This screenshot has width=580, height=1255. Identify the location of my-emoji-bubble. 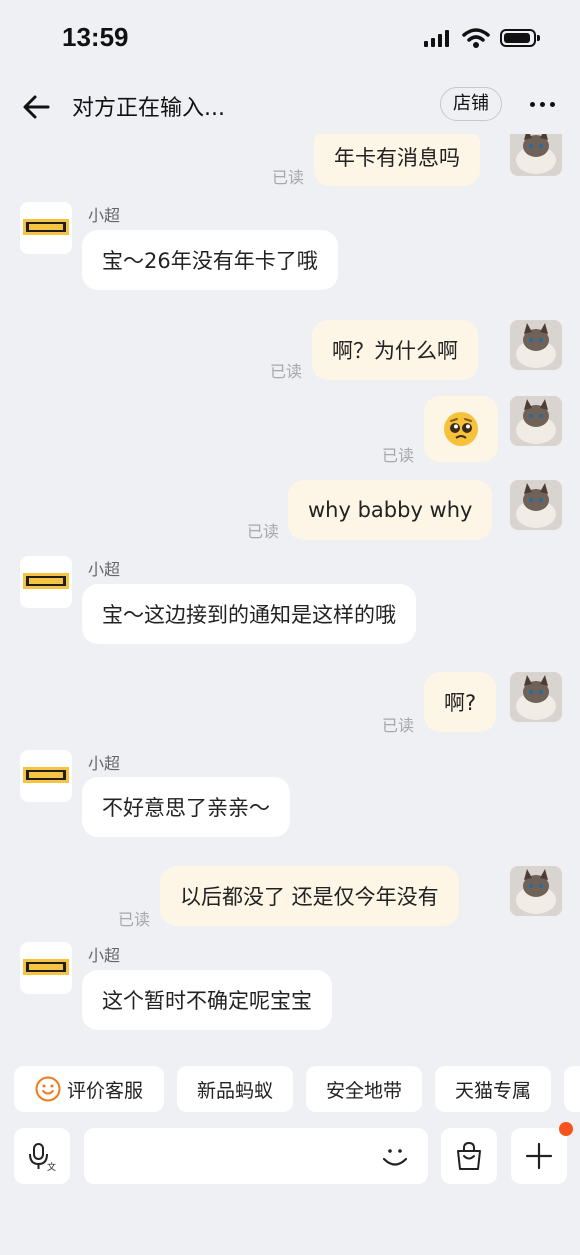
(461, 429).